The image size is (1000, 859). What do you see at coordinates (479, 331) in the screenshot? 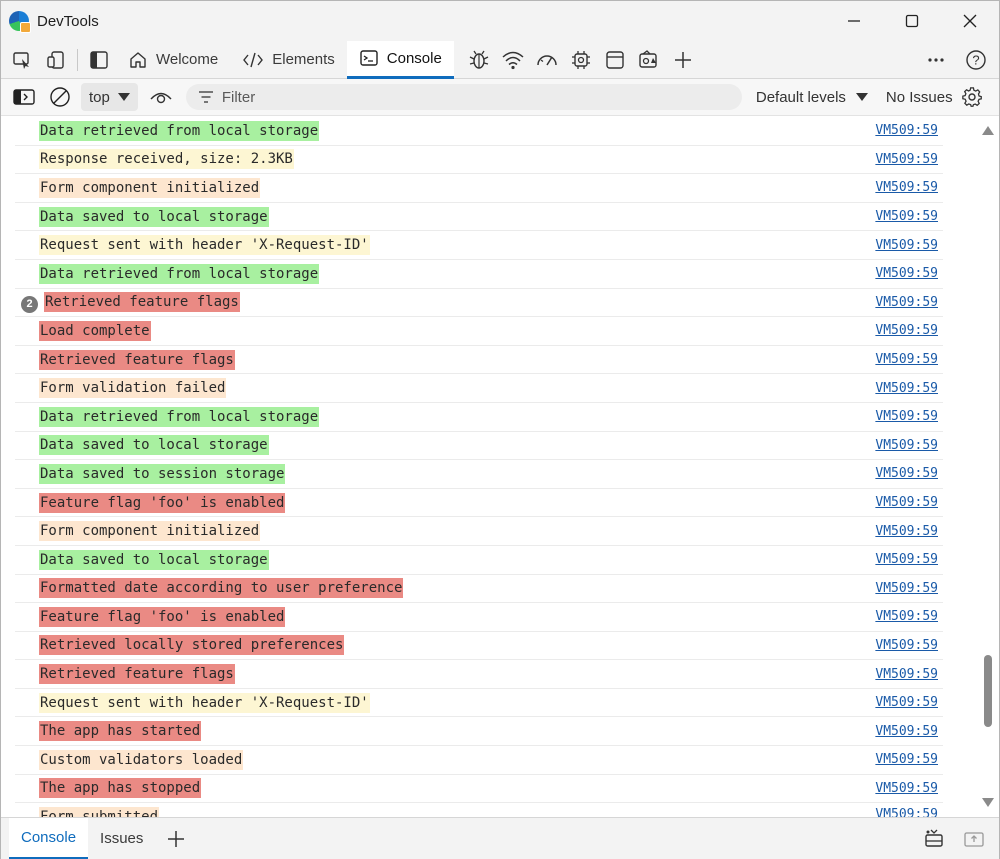
I see `console-message-row: Load complete VM509:59` at bounding box center [479, 331].